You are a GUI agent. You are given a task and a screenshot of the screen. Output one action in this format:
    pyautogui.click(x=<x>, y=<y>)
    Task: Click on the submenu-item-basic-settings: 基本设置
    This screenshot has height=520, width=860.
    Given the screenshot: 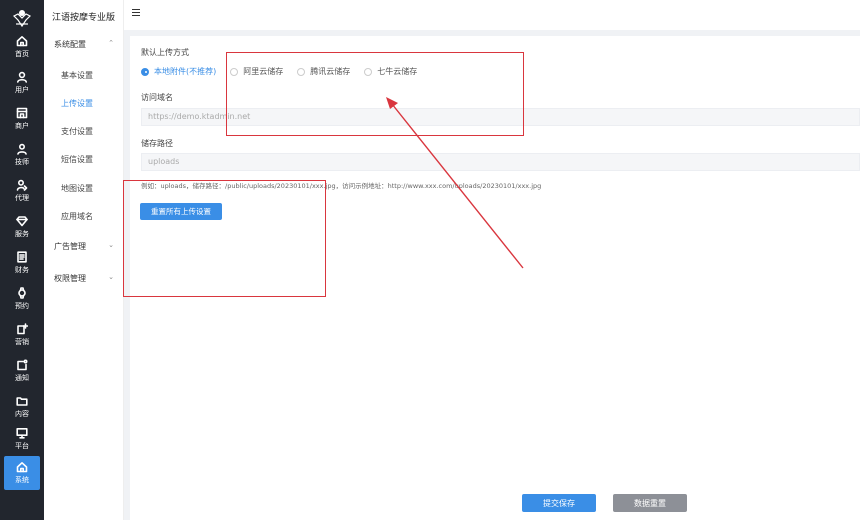 What is the action you would take?
    pyautogui.click(x=77, y=75)
    